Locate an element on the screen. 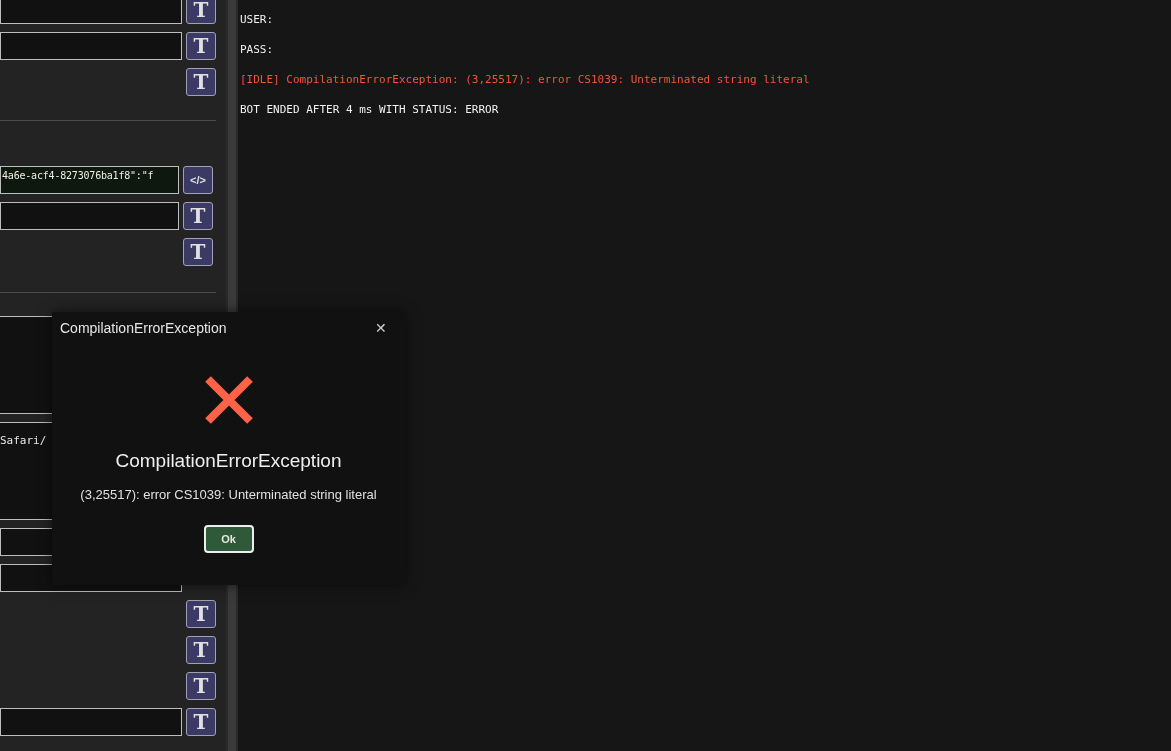 Image resolution: width=1171 pixels, height=751 pixels. log-line: [IDLE] CompilationErrorException: (3,25517): error CS1039: Unterminated string literal is located at coordinates (525, 80).